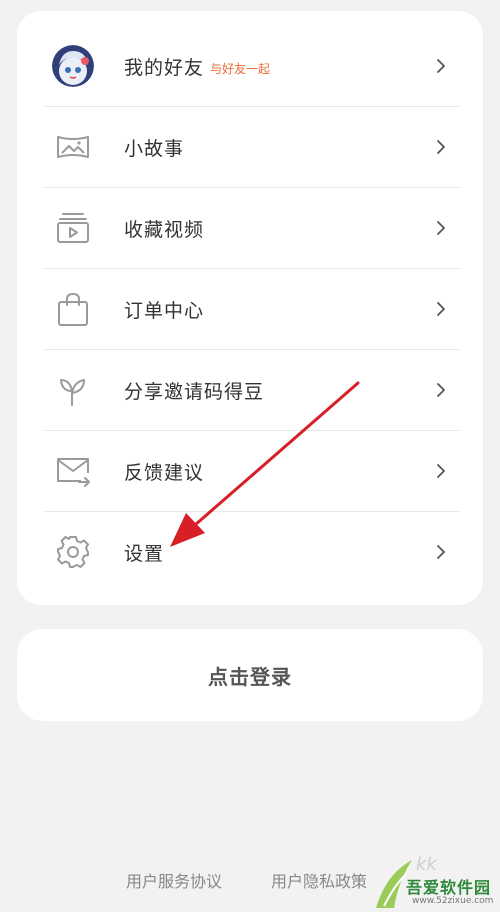 The width and height of the screenshot is (500, 912). I want to click on menu-item-my-friends: 我的好友 与好友一起, so click(252, 66).